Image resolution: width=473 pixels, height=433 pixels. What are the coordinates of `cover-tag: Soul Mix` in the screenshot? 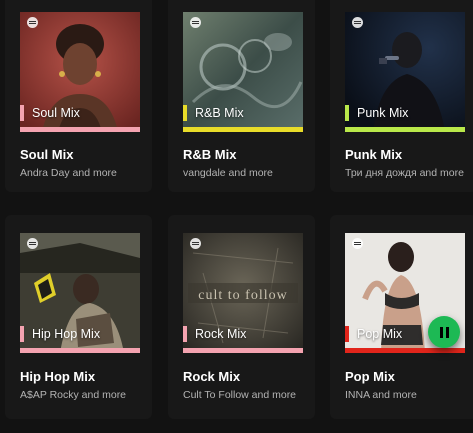 It's located at (50, 113).